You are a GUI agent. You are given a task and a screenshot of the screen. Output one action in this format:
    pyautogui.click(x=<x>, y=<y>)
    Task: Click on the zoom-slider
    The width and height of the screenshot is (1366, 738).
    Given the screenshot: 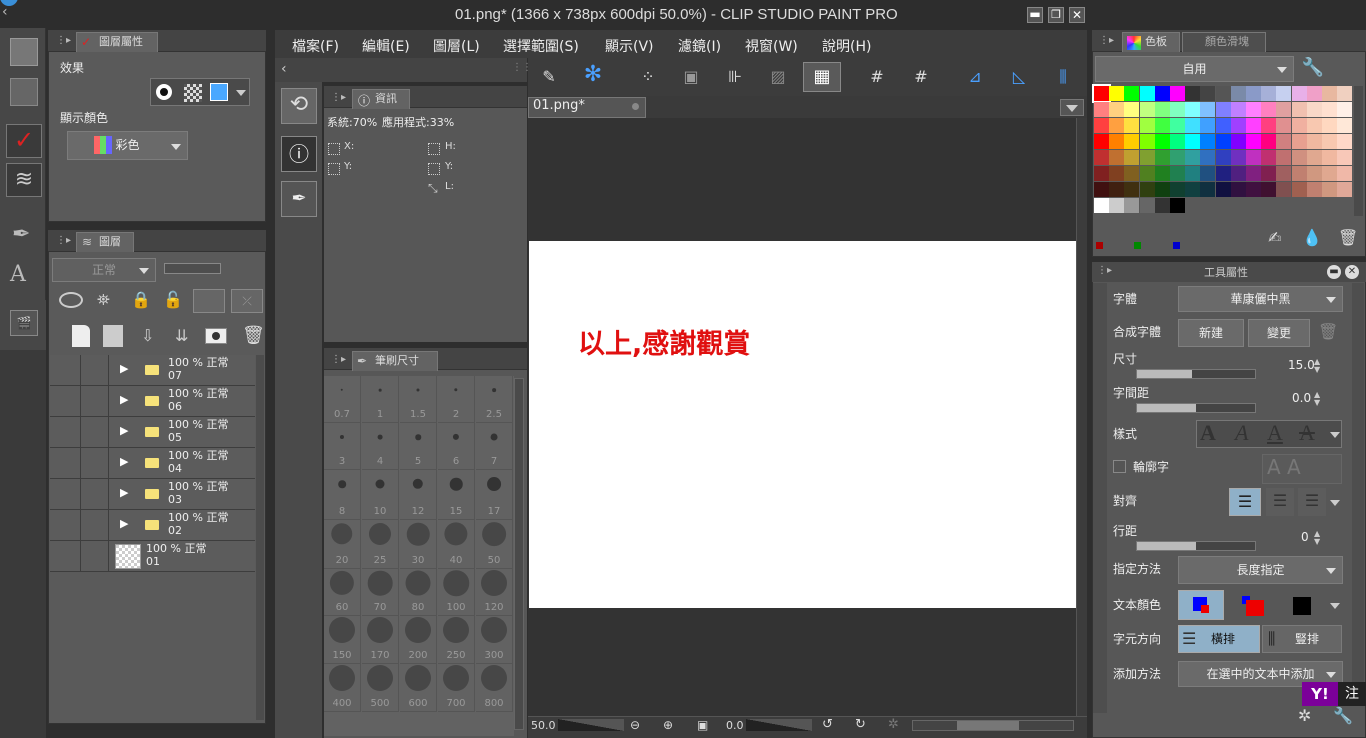 What is the action you would take?
    pyautogui.click(x=591, y=725)
    